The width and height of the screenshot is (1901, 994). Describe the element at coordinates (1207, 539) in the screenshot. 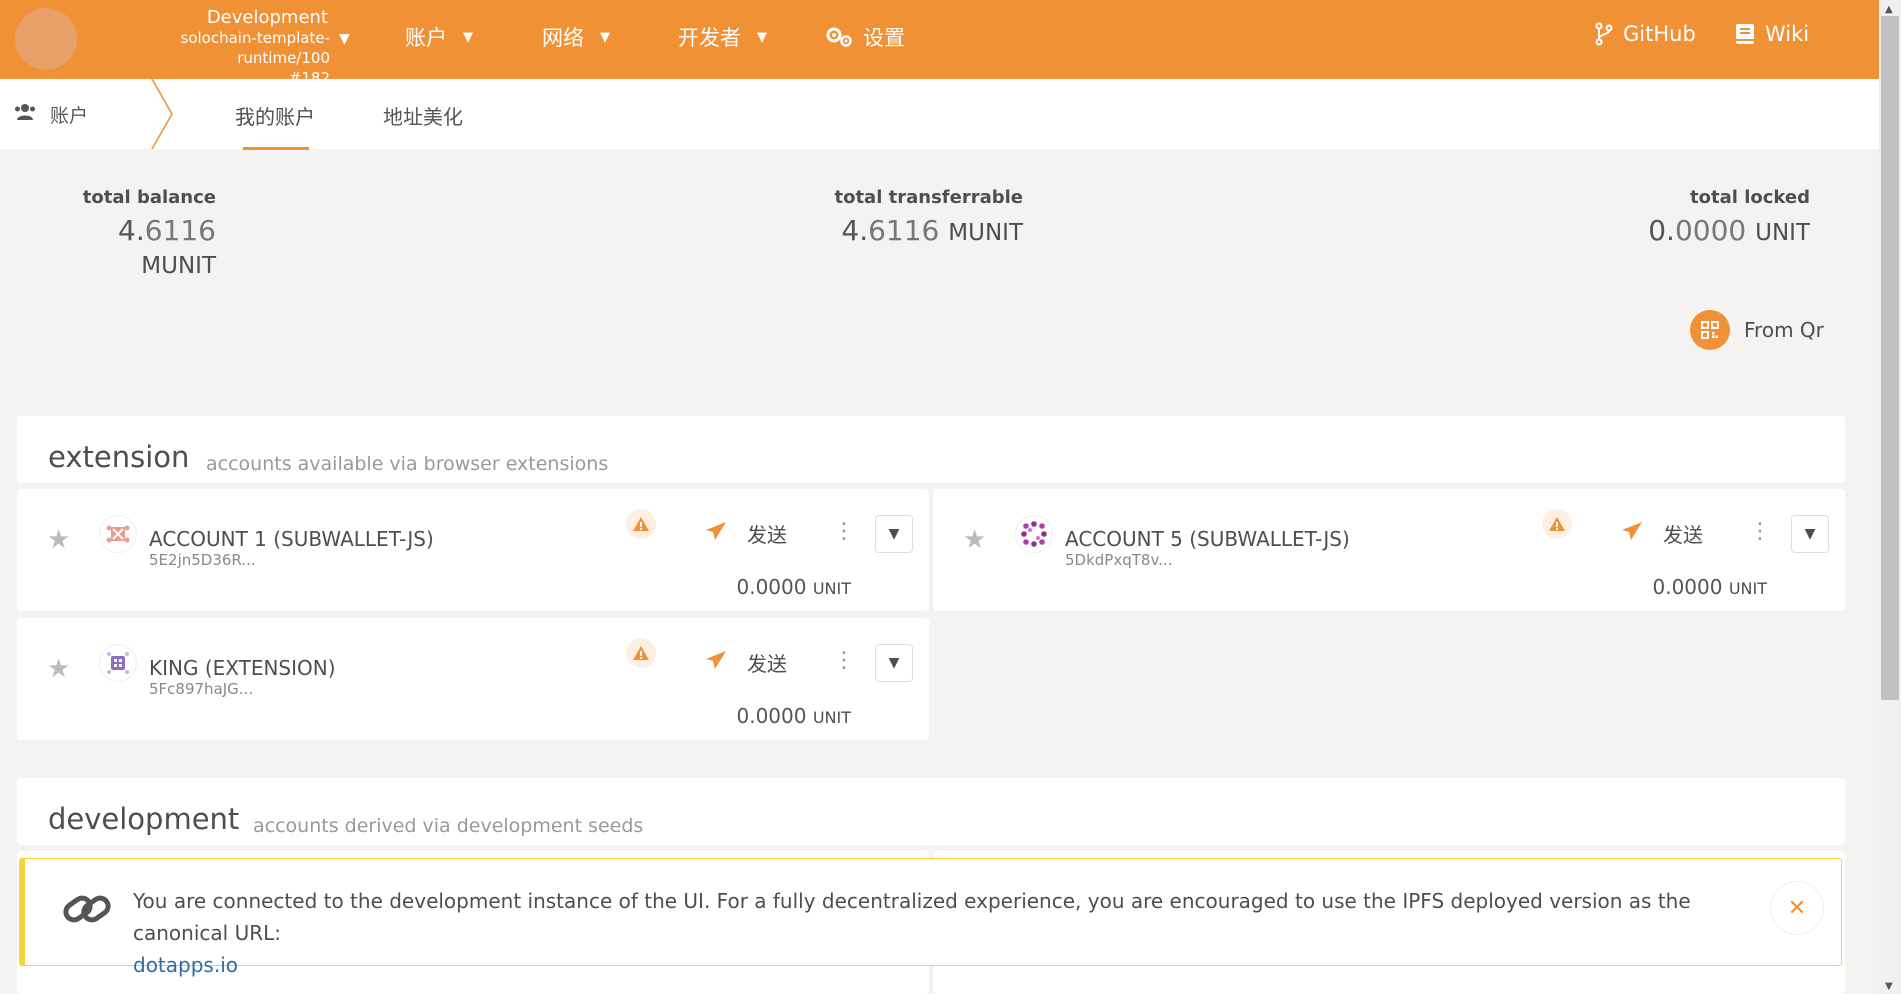

I see `account-name: ACCOUNT 5 (SUBWALLET-JS)` at that location.